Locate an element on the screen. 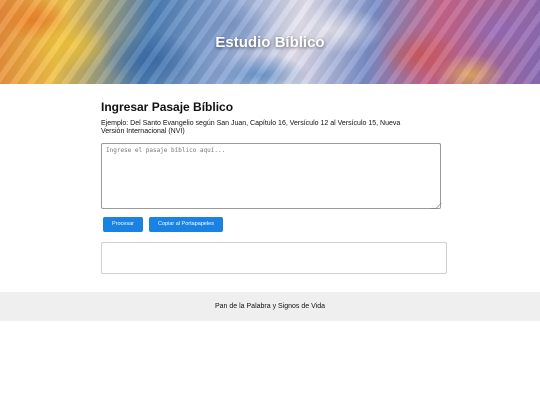  passage-input is located at coordinates (271, 176).